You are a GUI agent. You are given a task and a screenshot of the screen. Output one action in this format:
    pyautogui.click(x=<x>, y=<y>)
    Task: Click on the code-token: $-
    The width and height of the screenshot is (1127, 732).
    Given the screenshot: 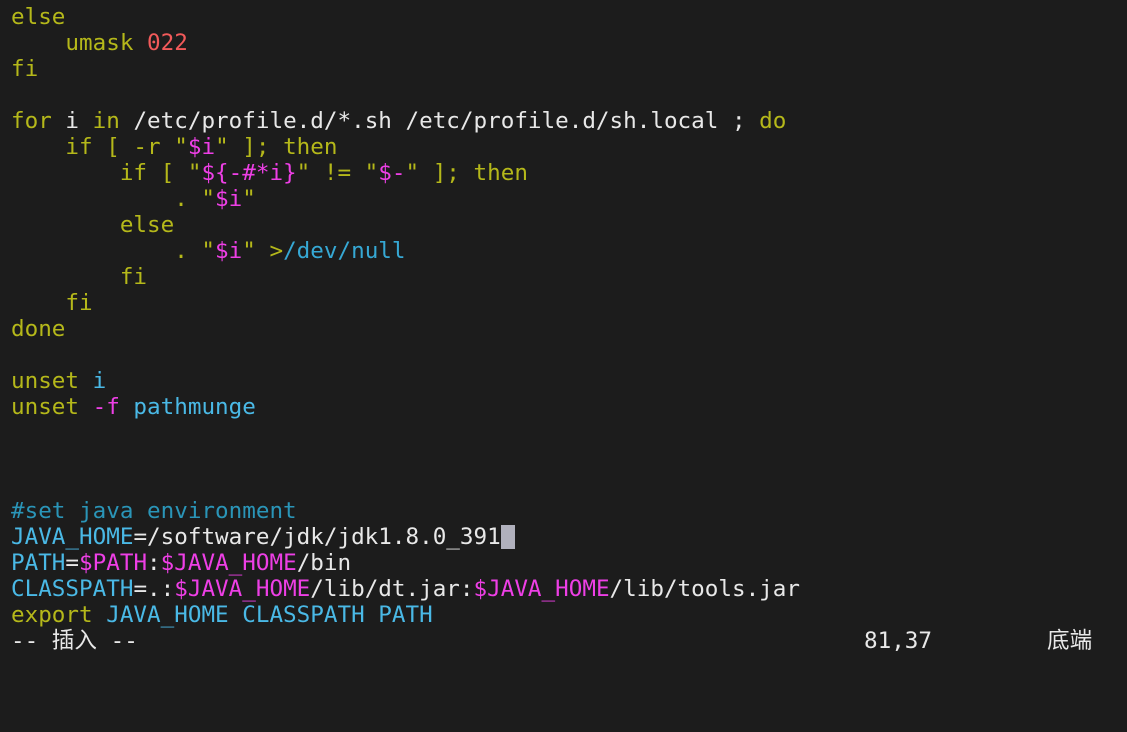 What is the action you would take?
    pyautogui.click(x=392, y=173)
    